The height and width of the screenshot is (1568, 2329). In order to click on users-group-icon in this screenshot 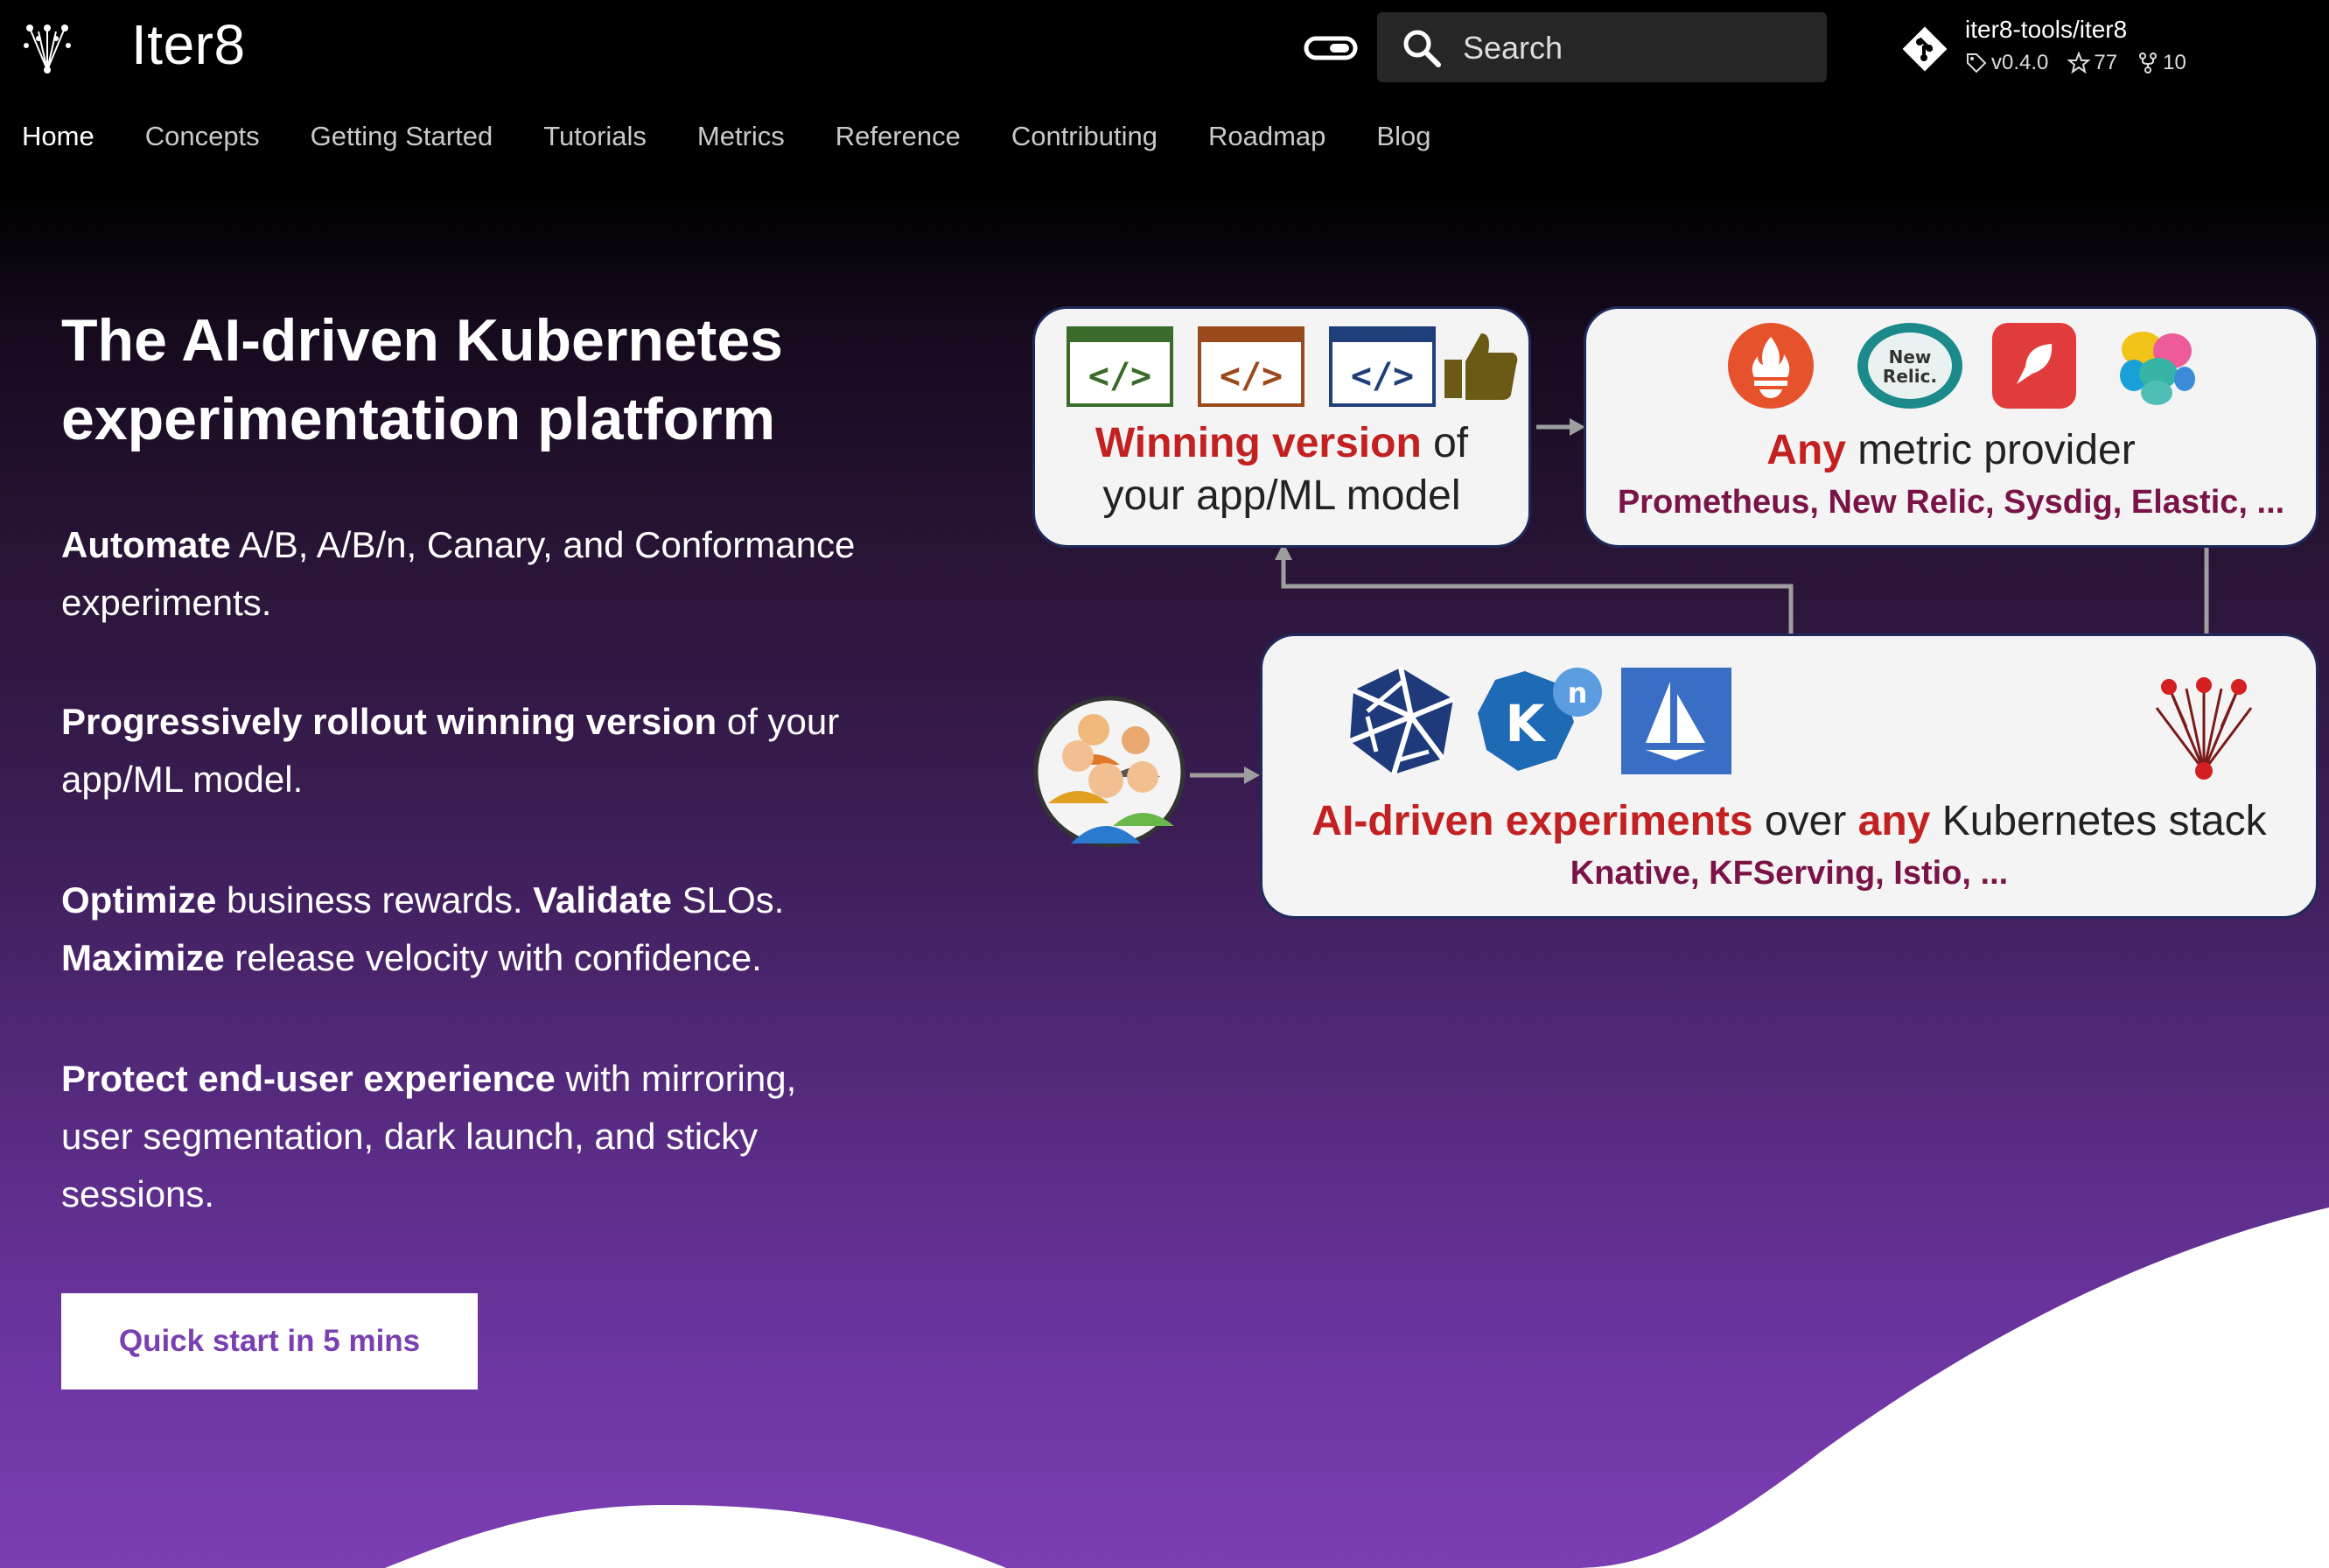, I will do `click(1109, 772)`.